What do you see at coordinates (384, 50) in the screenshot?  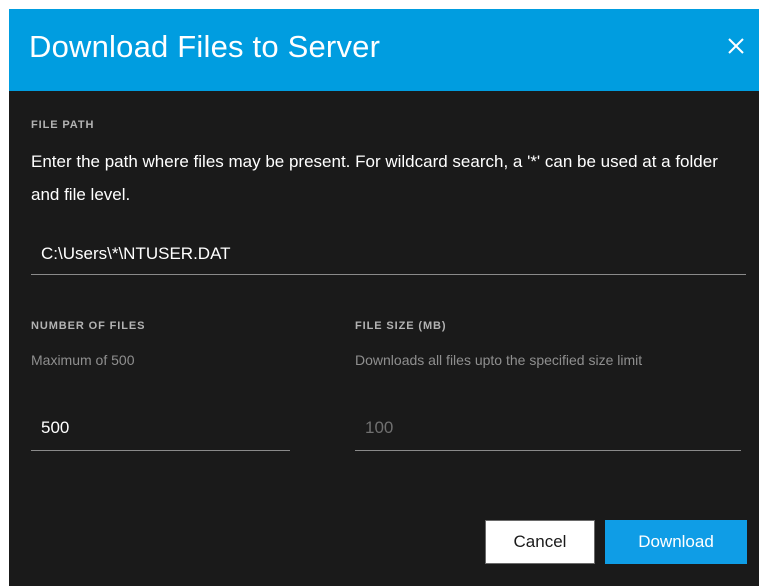 I see `dialog-header: Download Files to Server` at bounding box center [384, 50].